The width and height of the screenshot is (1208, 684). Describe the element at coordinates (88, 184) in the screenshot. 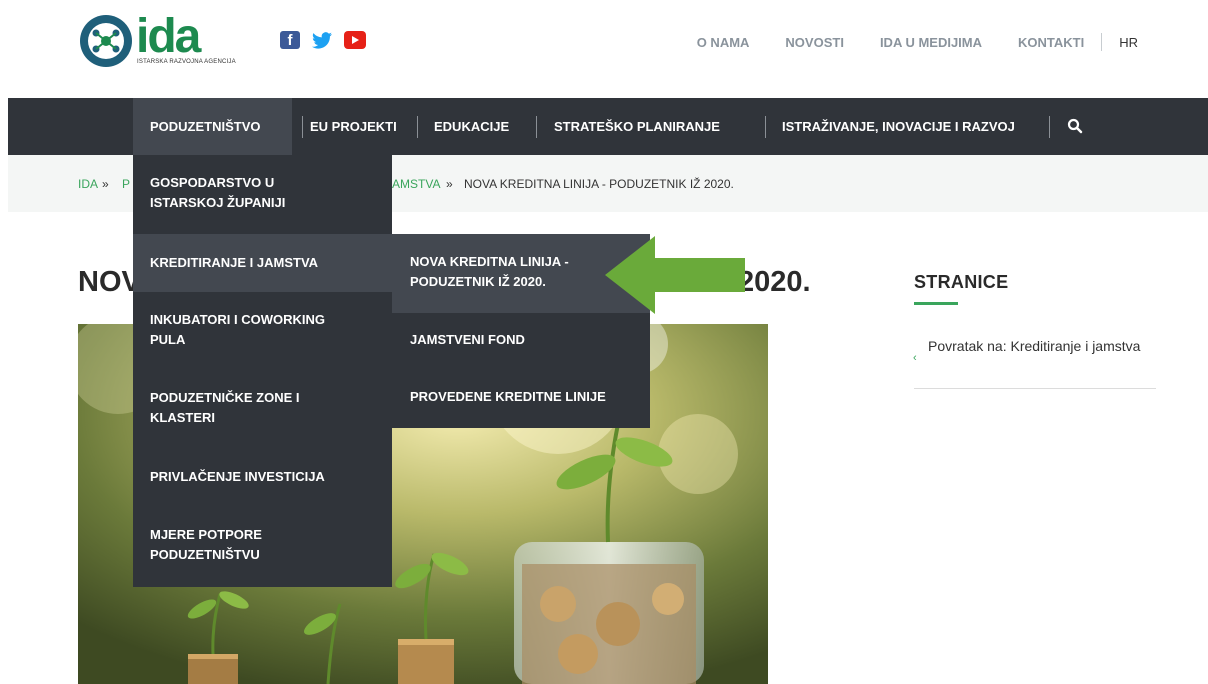

I see `breadcrumb-home-link: IDA` at that location.